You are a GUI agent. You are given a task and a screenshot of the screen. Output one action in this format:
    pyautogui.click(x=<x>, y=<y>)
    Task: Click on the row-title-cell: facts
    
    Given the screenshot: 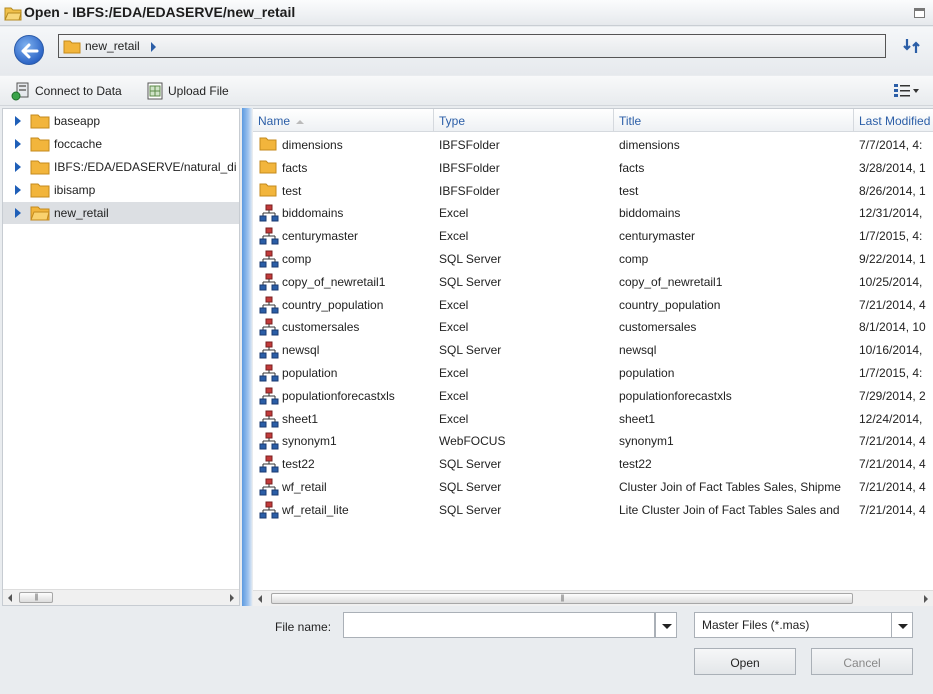 What is the action you would take?
    pyautogui.click(x=632, y=167)
    